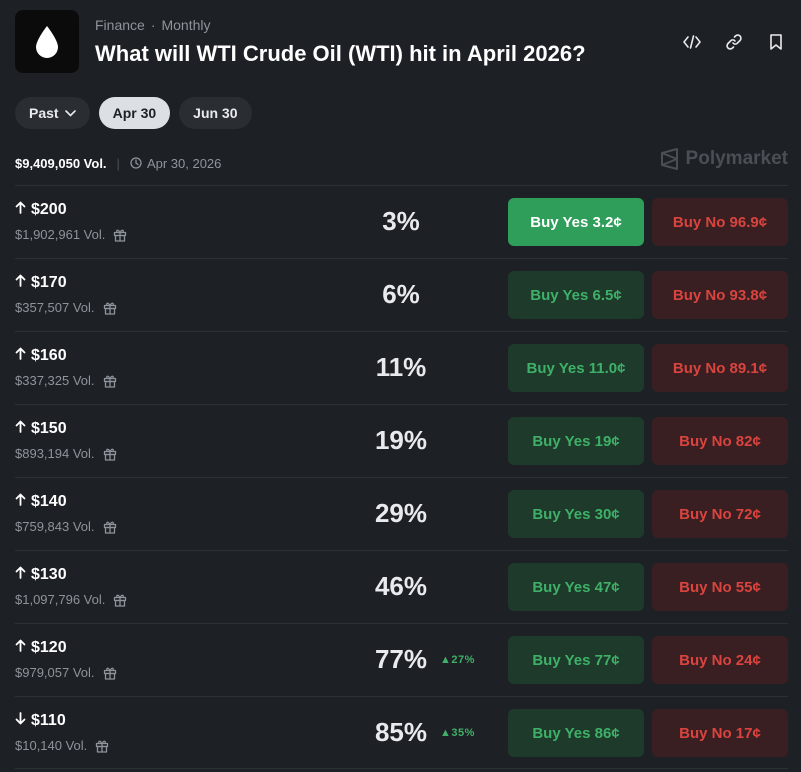 This screenshot has width=801, height=772. Describe the element at coordinates (185, 25) in the screenshot. I see `breadcrumb-frequency: Monthly` at that location.